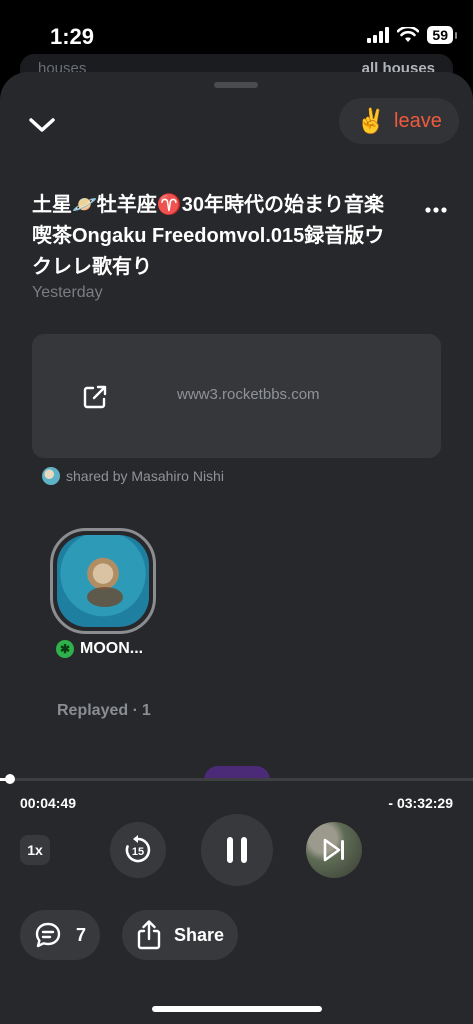  I want to click on more-options-button, so click(436, 207).